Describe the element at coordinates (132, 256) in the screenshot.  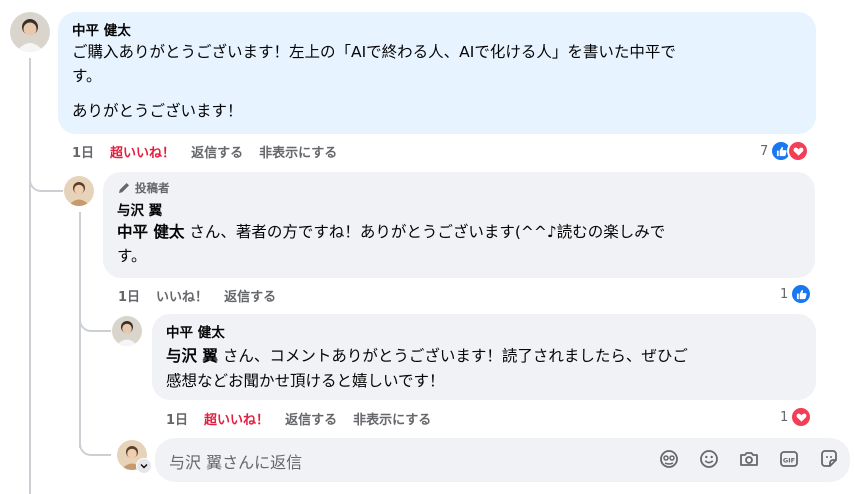
I see `reply-text-line2: す。` at that location.